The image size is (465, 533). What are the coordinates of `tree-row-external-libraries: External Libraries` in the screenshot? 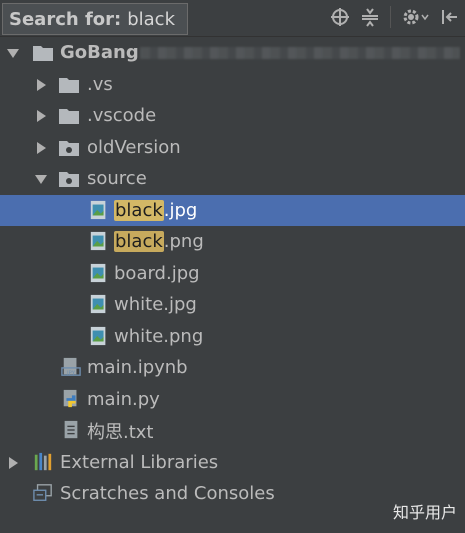 It's located at (232, 463).